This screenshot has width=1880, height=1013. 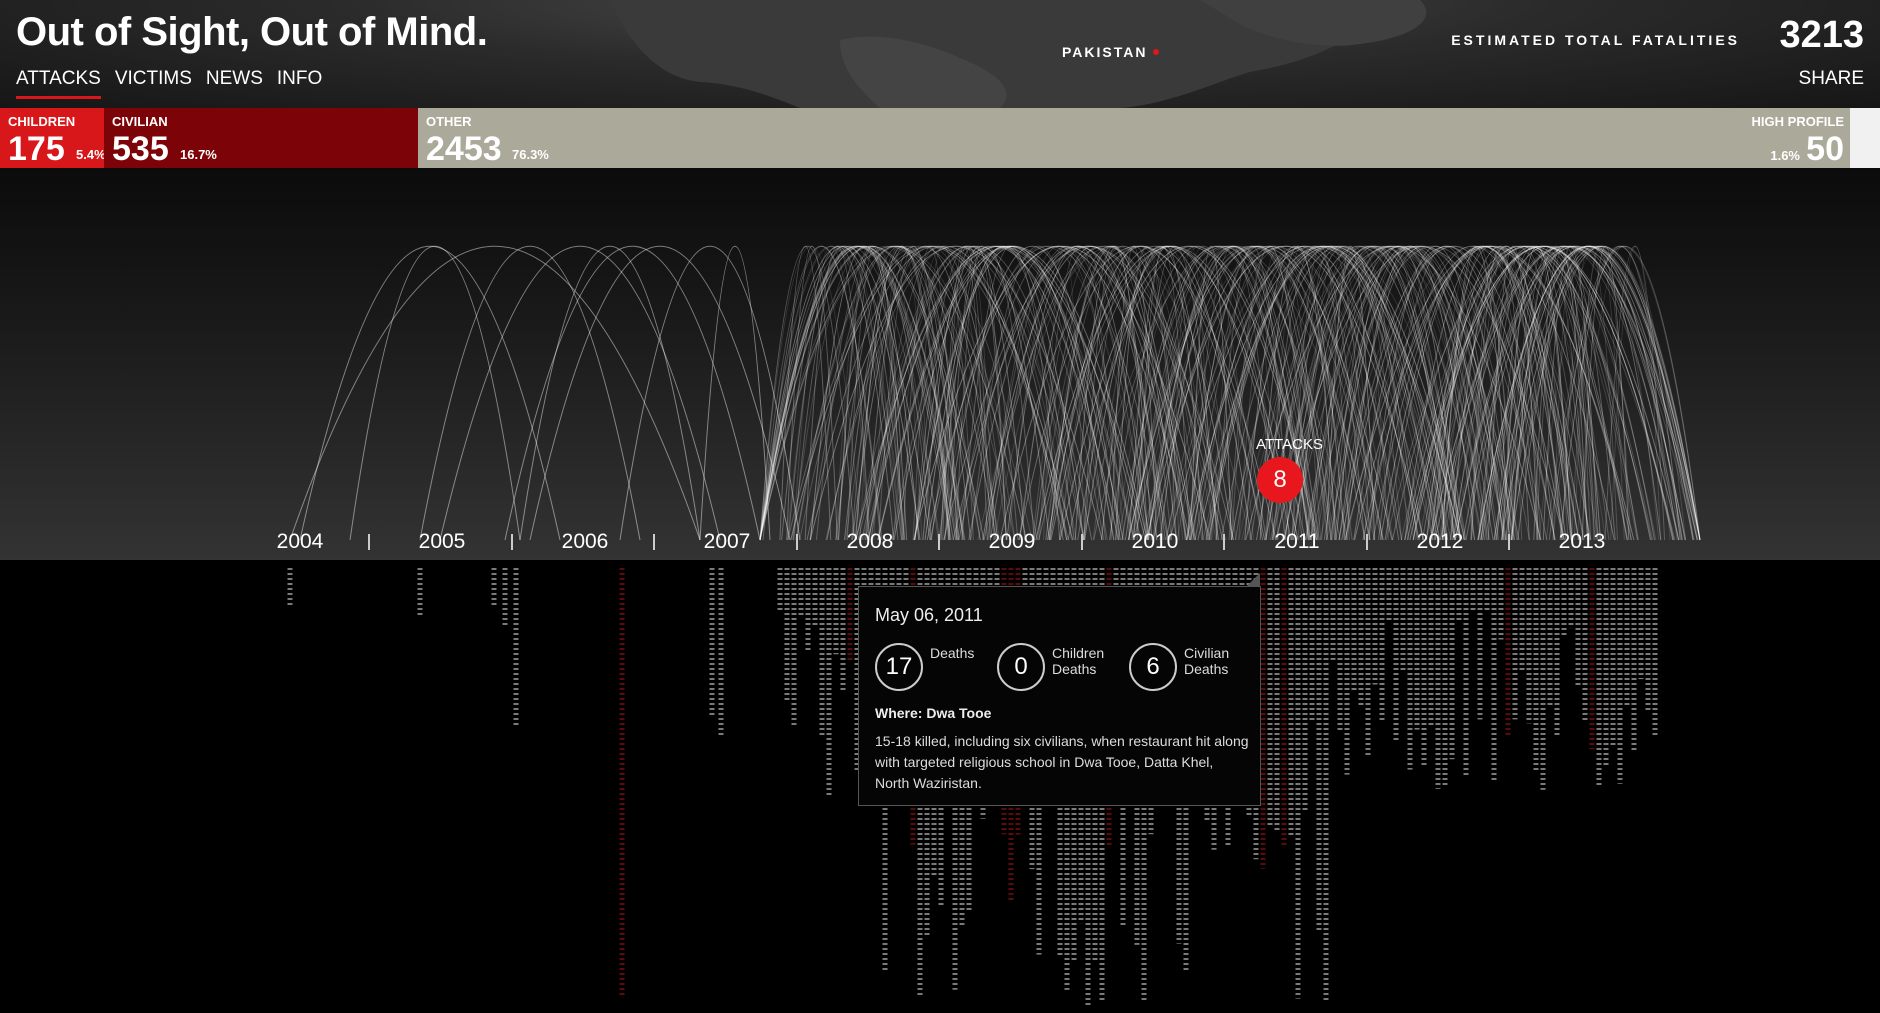 What do you see at coordinates (1050, 667) in the screenshot?
I see `tooltip-children-stat: 0 Children Deaths` at bounding box center [1050, 667].